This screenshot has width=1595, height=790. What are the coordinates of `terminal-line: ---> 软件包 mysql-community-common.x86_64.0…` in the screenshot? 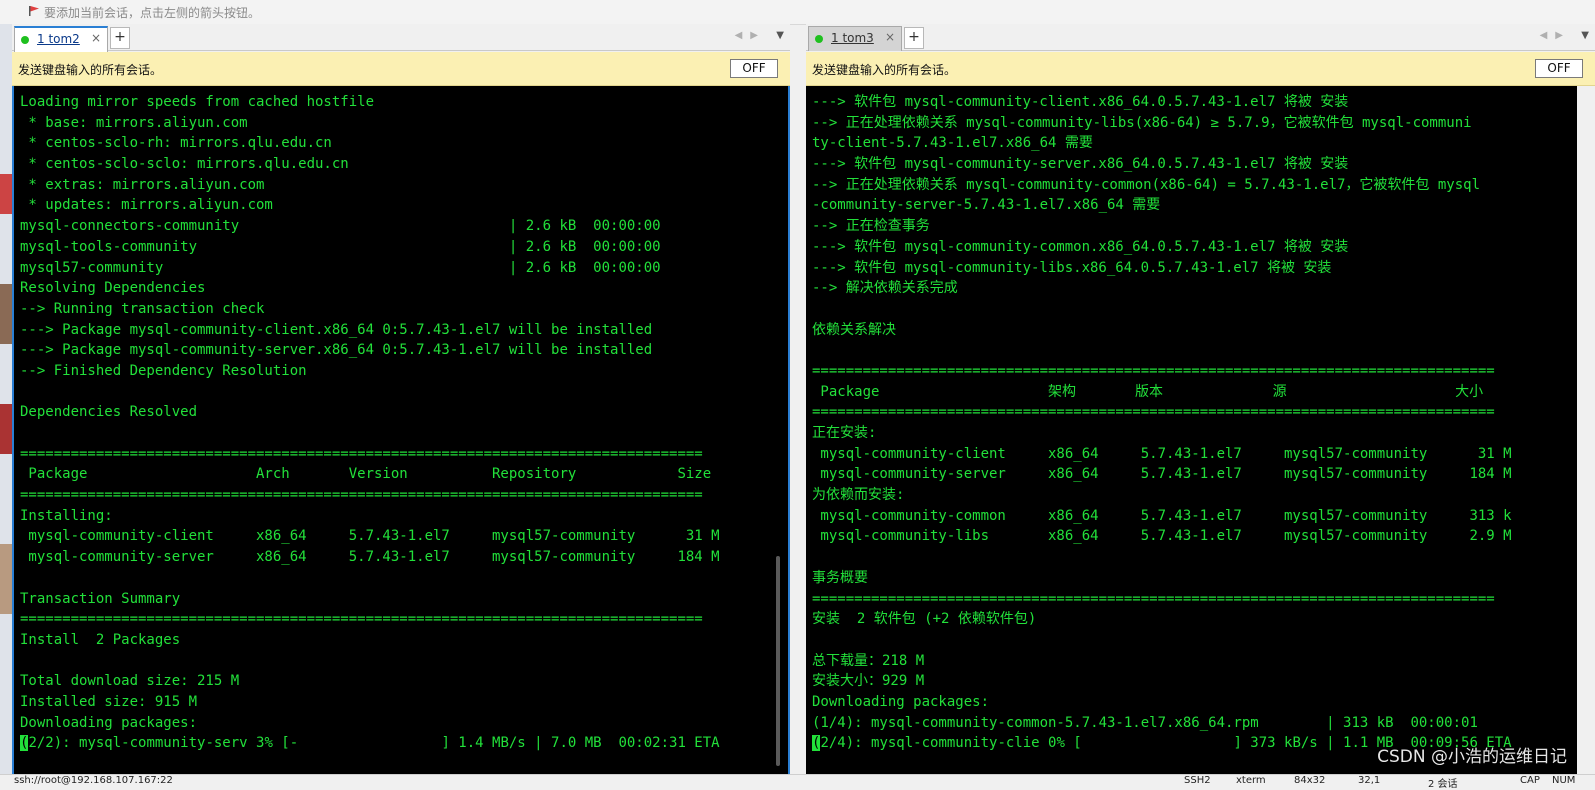 It's located at (1080, 246).